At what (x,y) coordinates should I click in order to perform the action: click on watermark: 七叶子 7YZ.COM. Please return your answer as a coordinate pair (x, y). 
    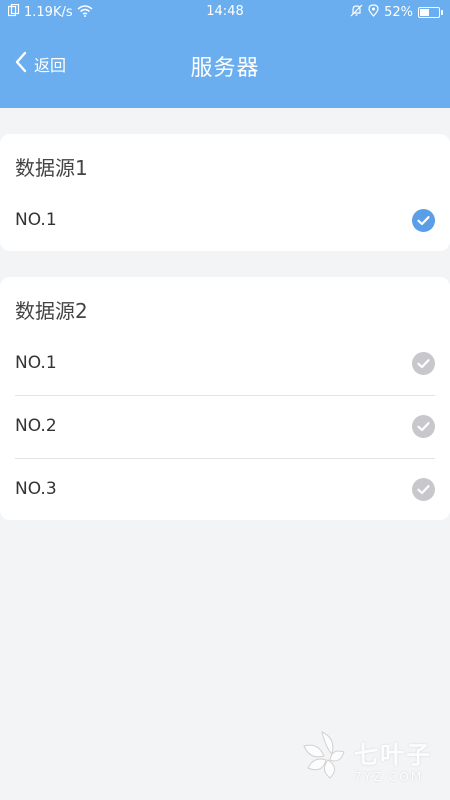
    Looking at the image, I should click on (371, 759).